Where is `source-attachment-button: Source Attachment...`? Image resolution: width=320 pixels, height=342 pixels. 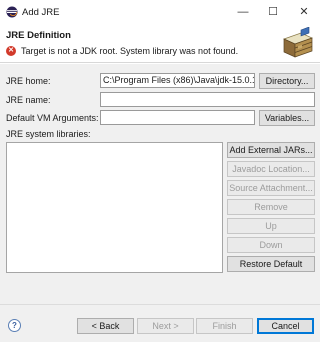
source-attachment-button: Source Attachment... is located at coordinates (271, 188).